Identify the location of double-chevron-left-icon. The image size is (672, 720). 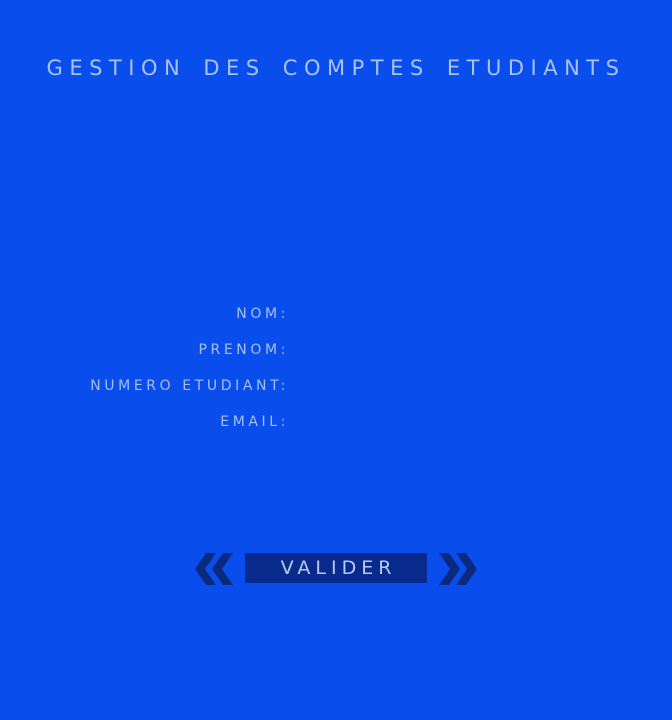
(214, 569).